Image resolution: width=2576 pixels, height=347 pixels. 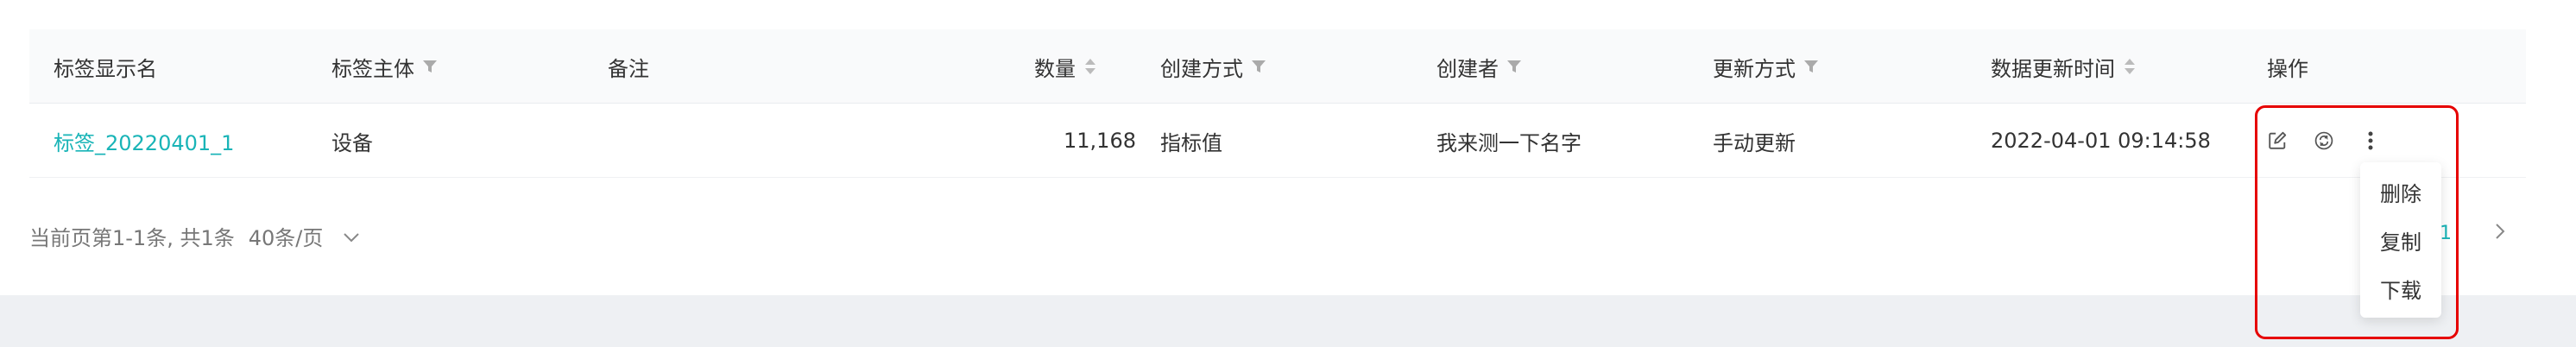 I want to click on refresh-icon, so click(x=2324, y=140).